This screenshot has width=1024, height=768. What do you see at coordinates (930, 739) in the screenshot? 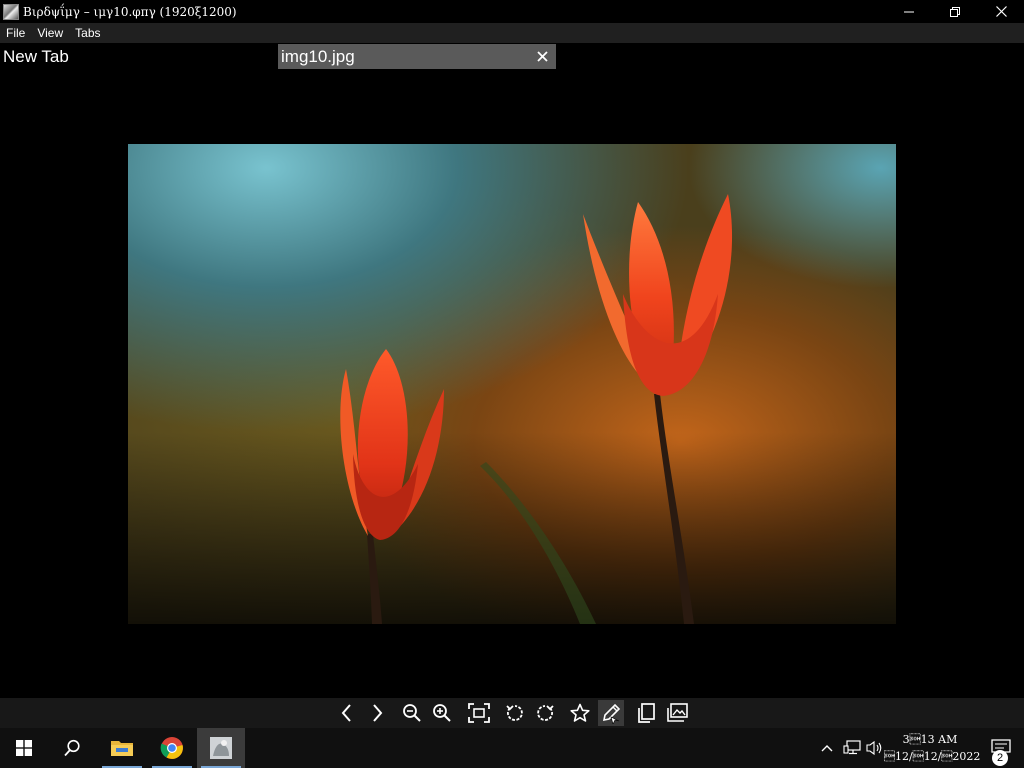
I see `clock-time: 313 AM` at bounding box center [930, 739].